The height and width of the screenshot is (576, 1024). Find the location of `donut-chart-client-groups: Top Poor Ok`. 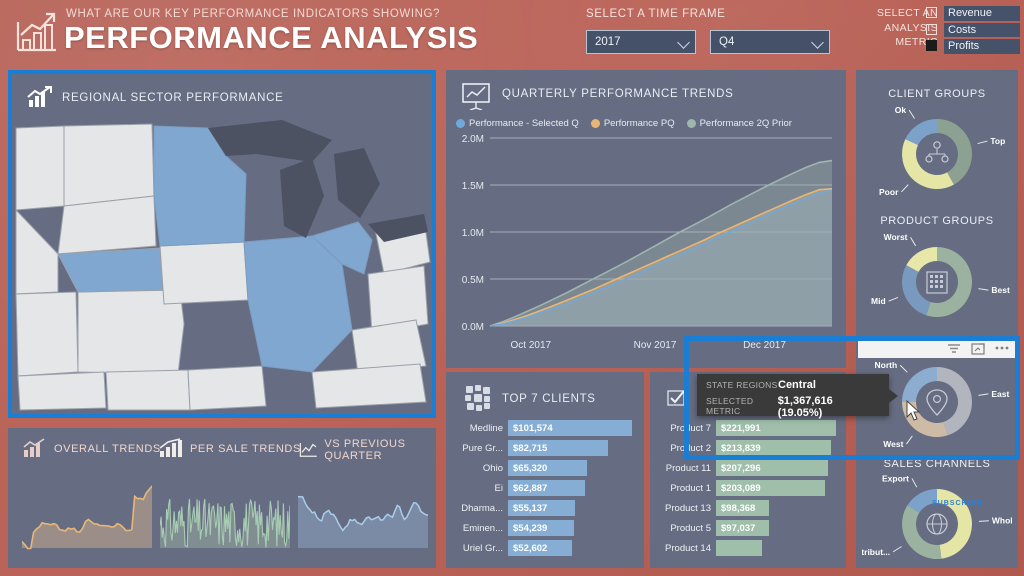

donut-chart-client-groups: Top Poor Ok is located at coordinates (937, 156).